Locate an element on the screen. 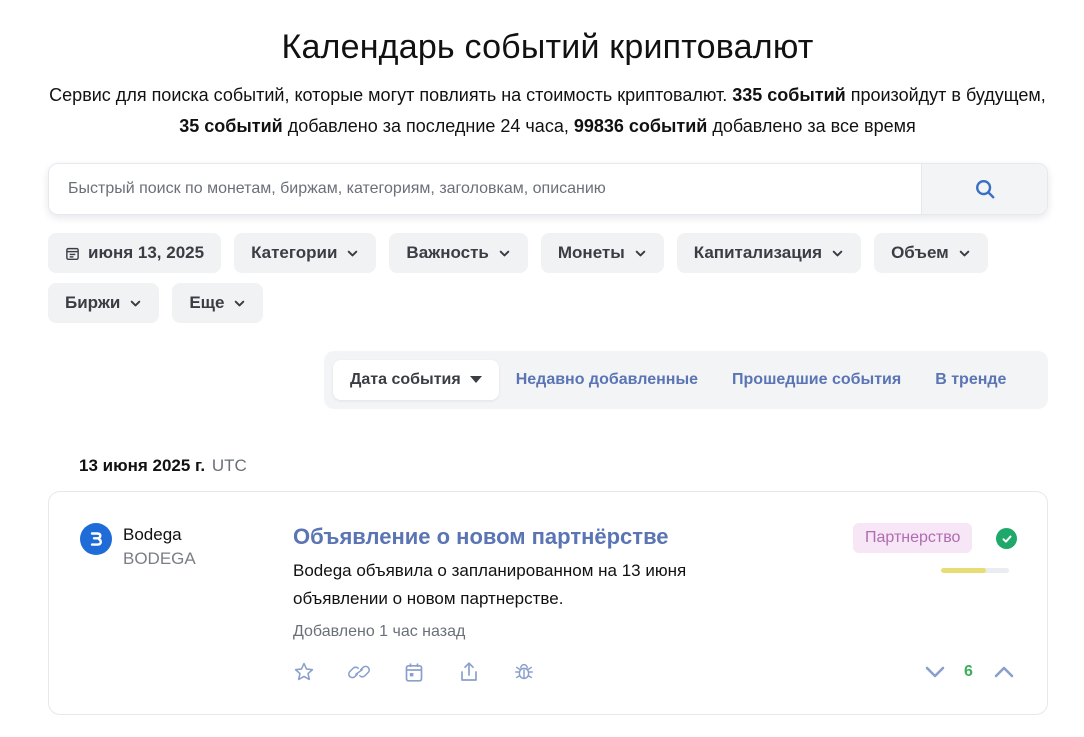  chevron-up-icon is located at coordinates (1004, 672).